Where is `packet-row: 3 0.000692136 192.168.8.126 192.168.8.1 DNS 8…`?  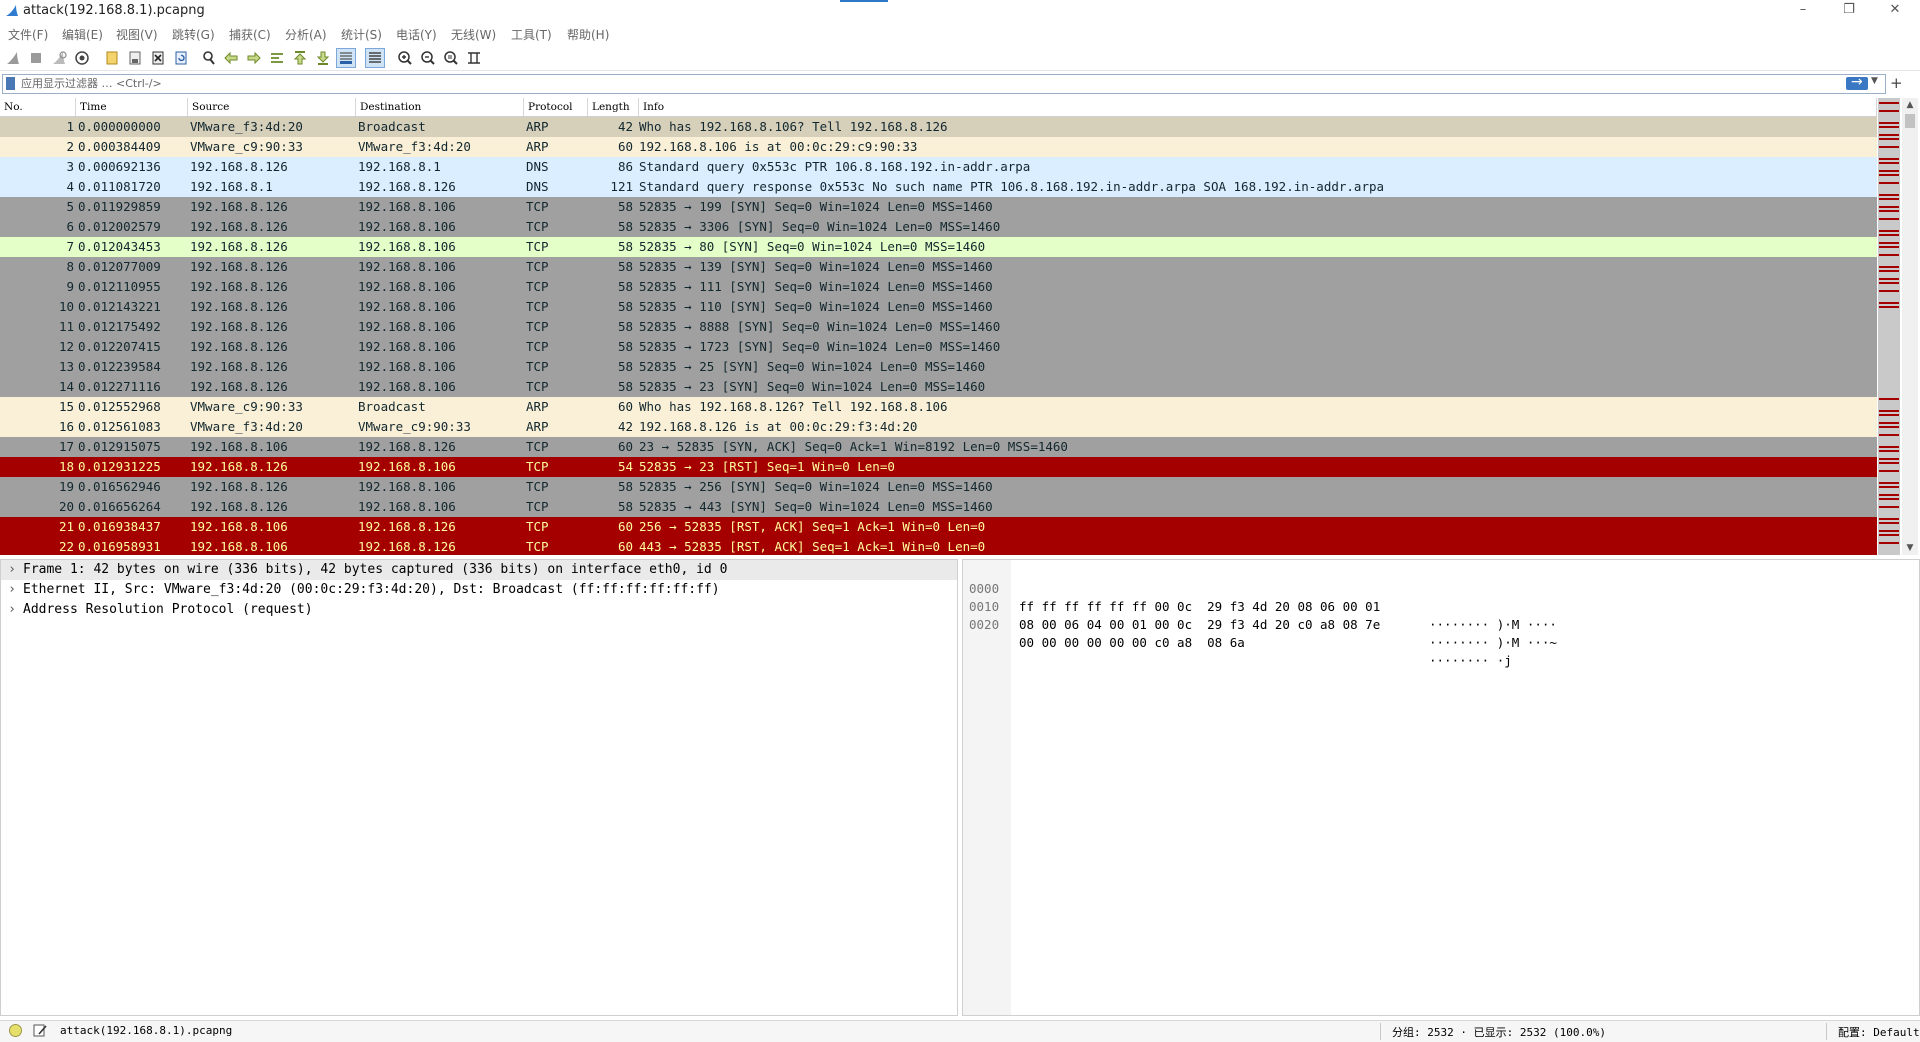
packet-row: 3 0.000692136 192.168.8.126 192.168.8.1 DNS 8… is located at coordinates (938, 167).